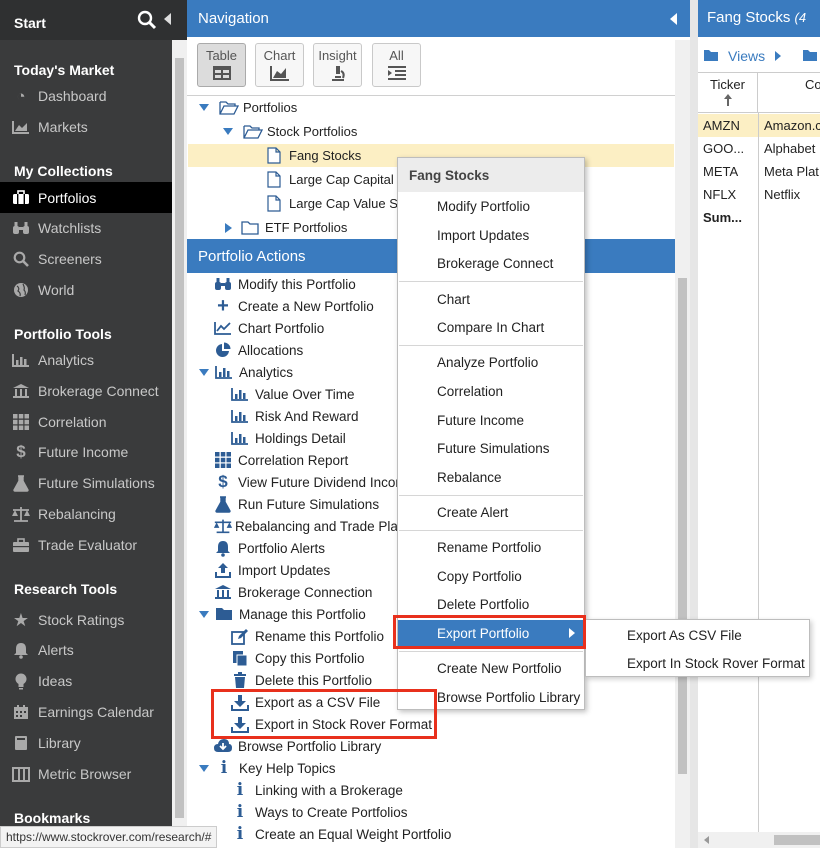 The height and width of the screenshot is (848, 820). I want to click on menu-item-compare-in-chart: Compare In Chart, so click(491, 327).